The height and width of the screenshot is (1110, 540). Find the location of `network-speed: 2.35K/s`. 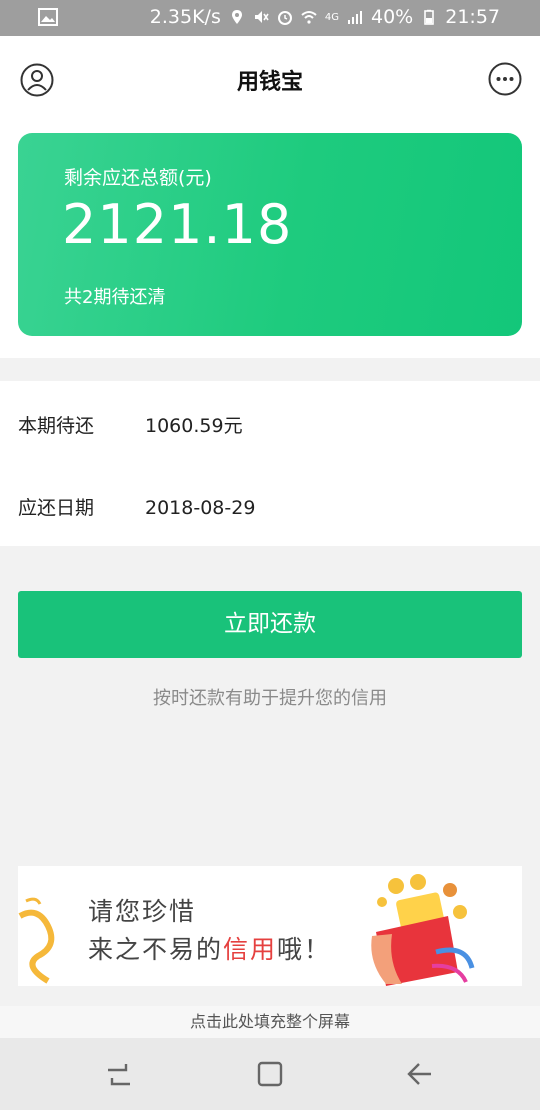

network-speed: 2.35K/s is located at coordinates (185, 17).